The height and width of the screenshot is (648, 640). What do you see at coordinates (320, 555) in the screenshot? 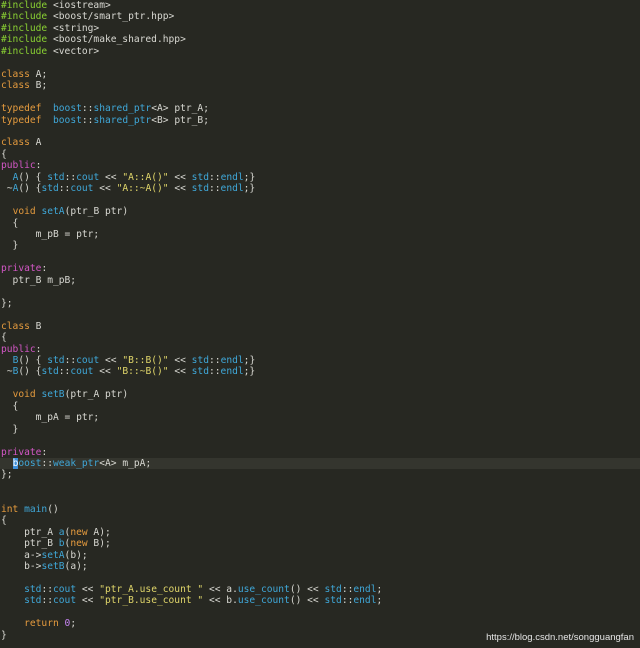
I see `code-line: a->setA(b);` at bounding box center [320, 555].